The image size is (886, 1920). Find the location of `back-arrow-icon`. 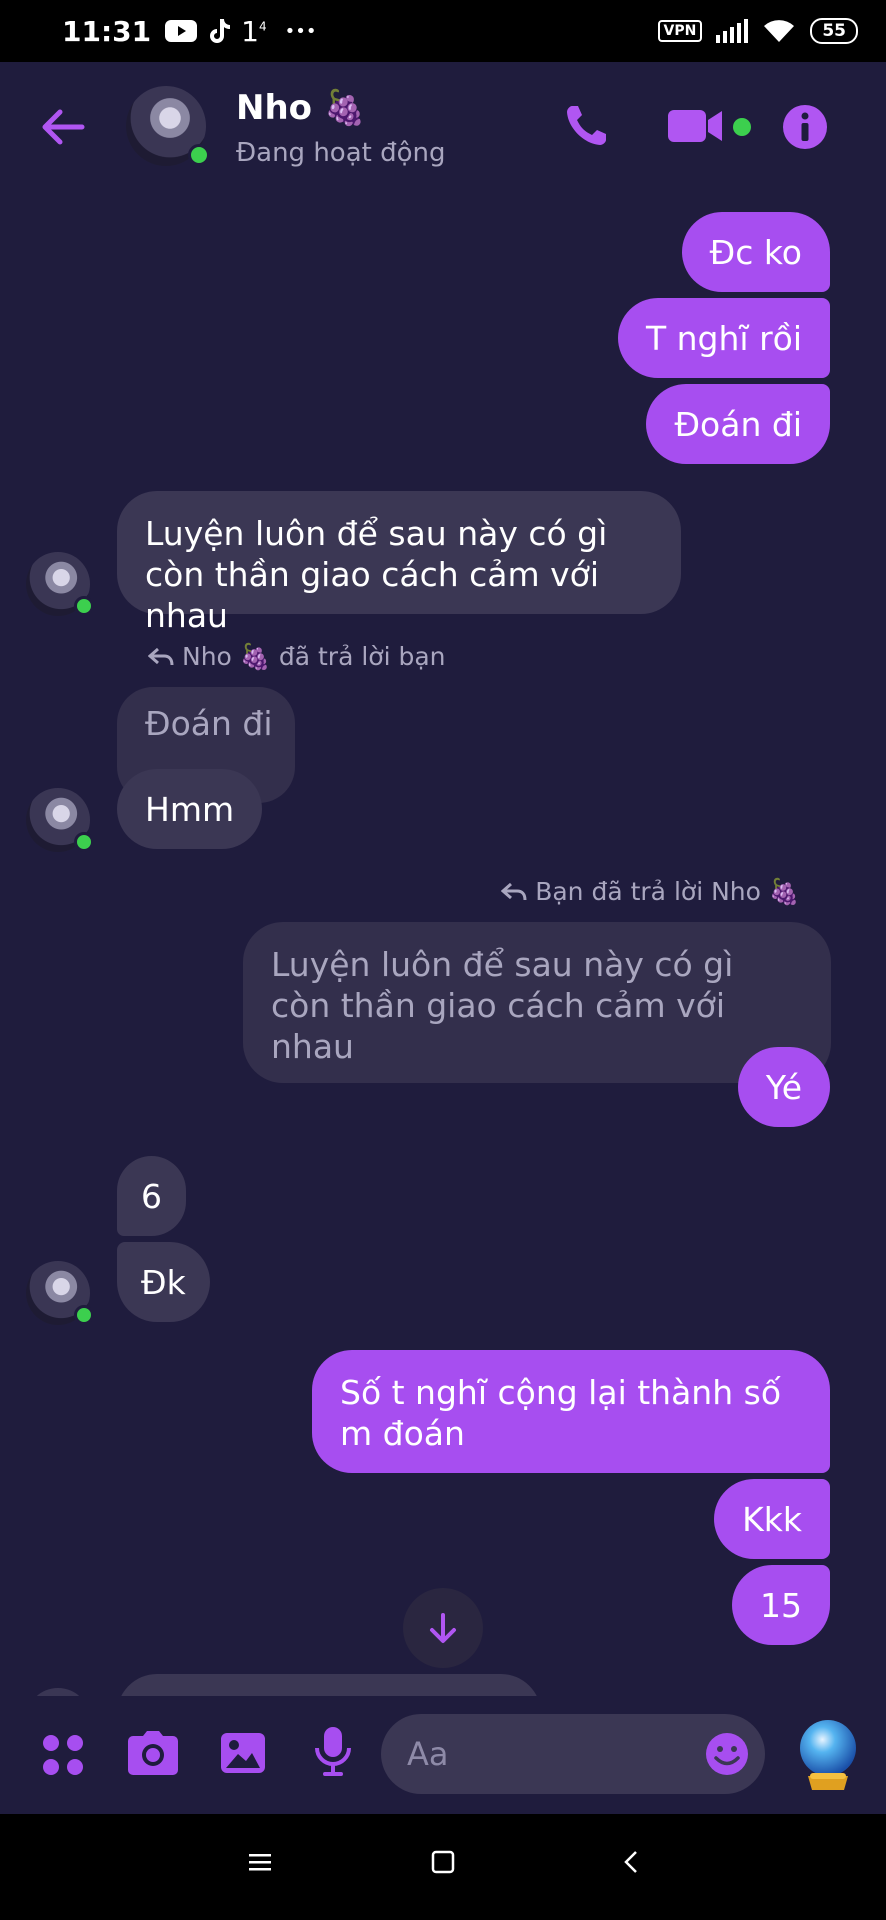

back-arrow-icon is located at coordinates (63, 127).